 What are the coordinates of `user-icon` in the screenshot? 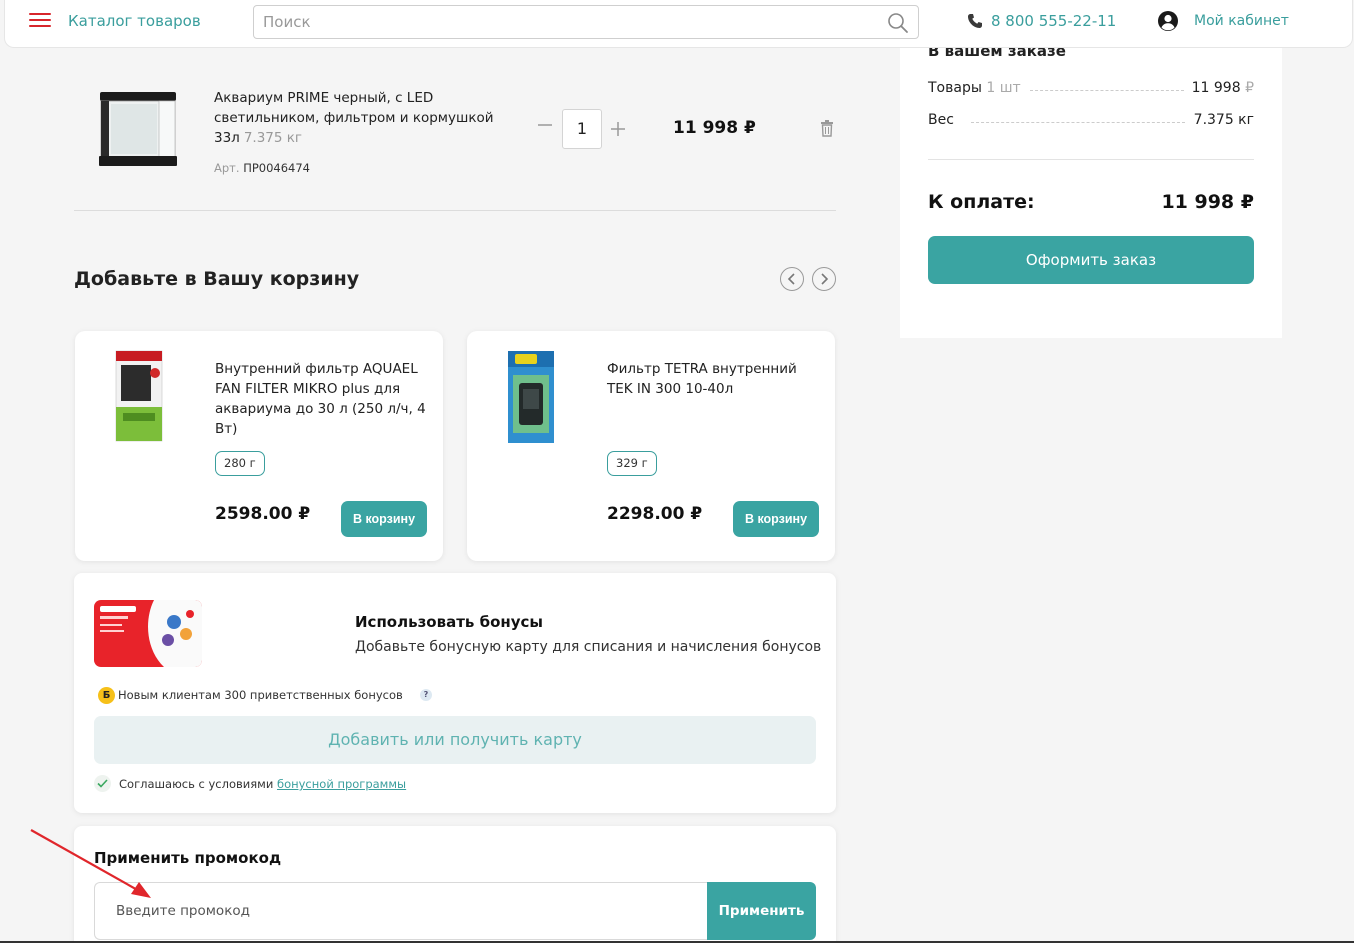 It's located at (1168, 21).